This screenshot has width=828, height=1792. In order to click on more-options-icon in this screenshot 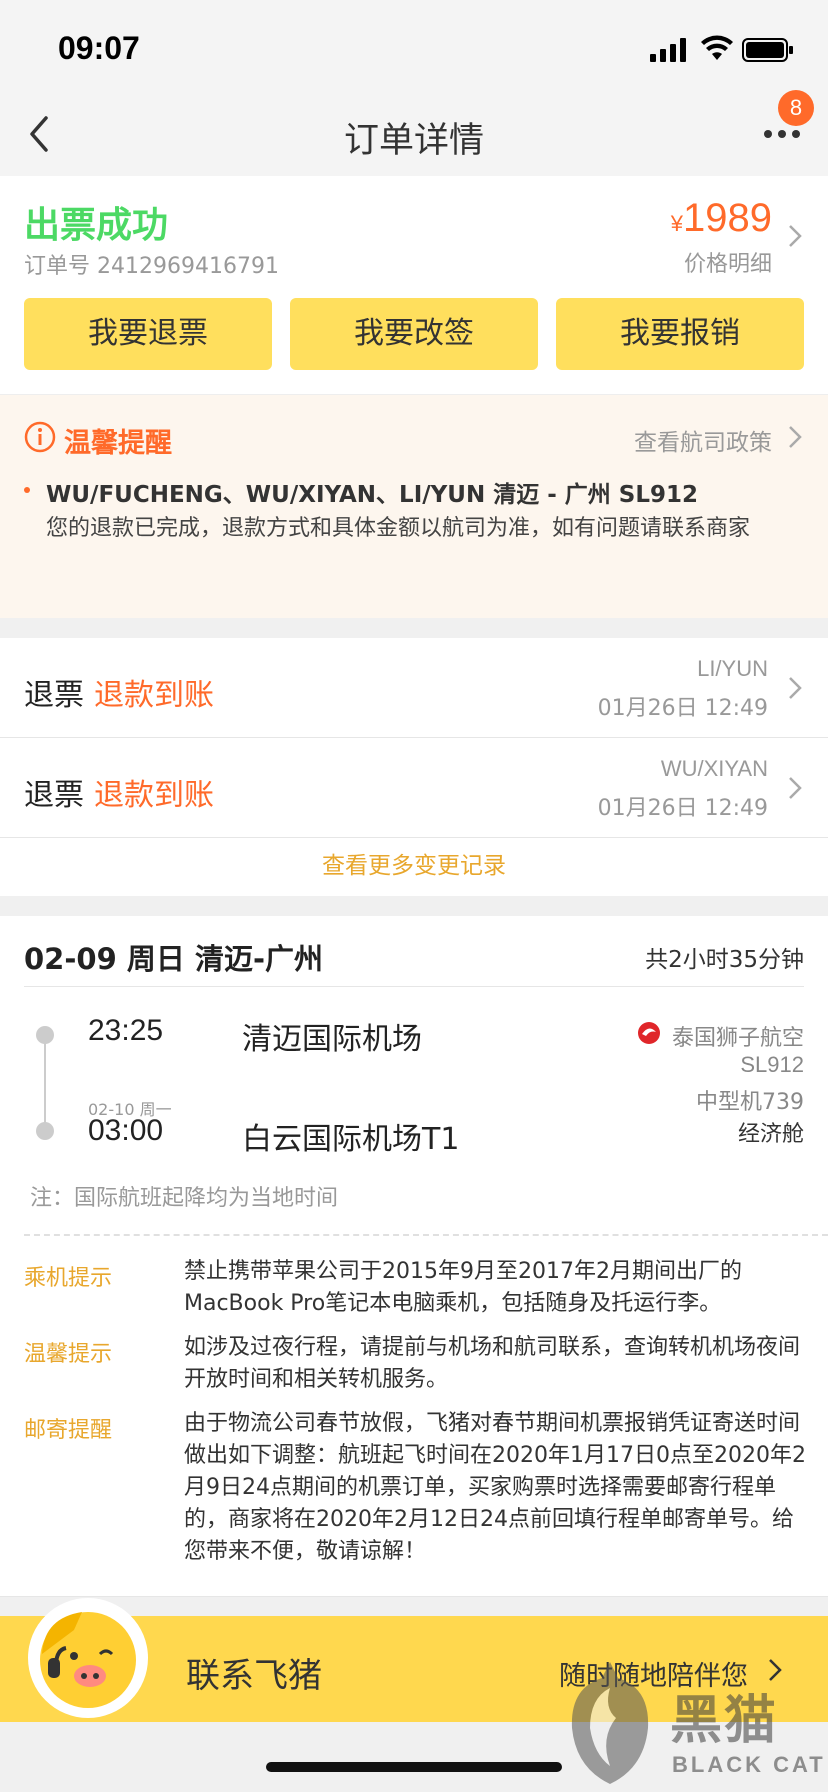, I will do `click(782, 134)`.